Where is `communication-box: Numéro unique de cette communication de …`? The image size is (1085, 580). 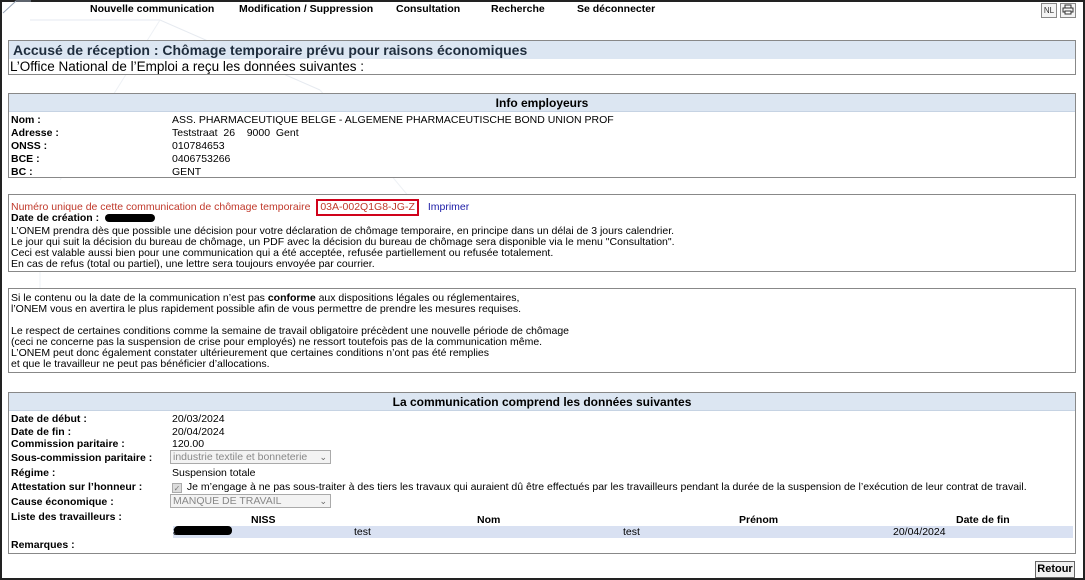 communication-box: Numéro unique de cette communication de … is located at coordinates (542, 233).